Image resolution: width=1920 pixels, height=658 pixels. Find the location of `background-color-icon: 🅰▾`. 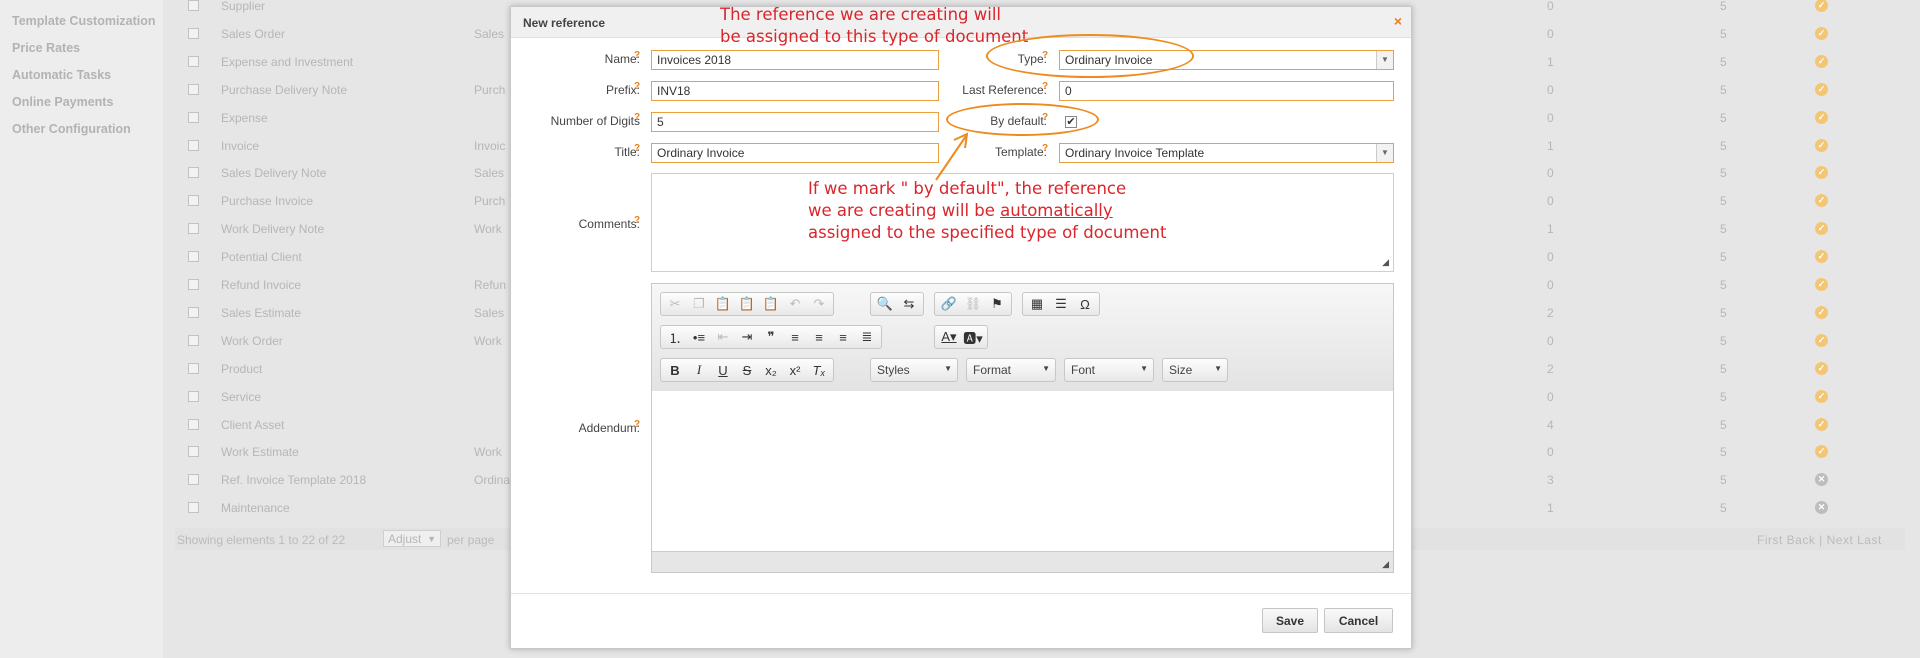

background-color-icon: 🅰▾ is located at coordinates (973, 337).